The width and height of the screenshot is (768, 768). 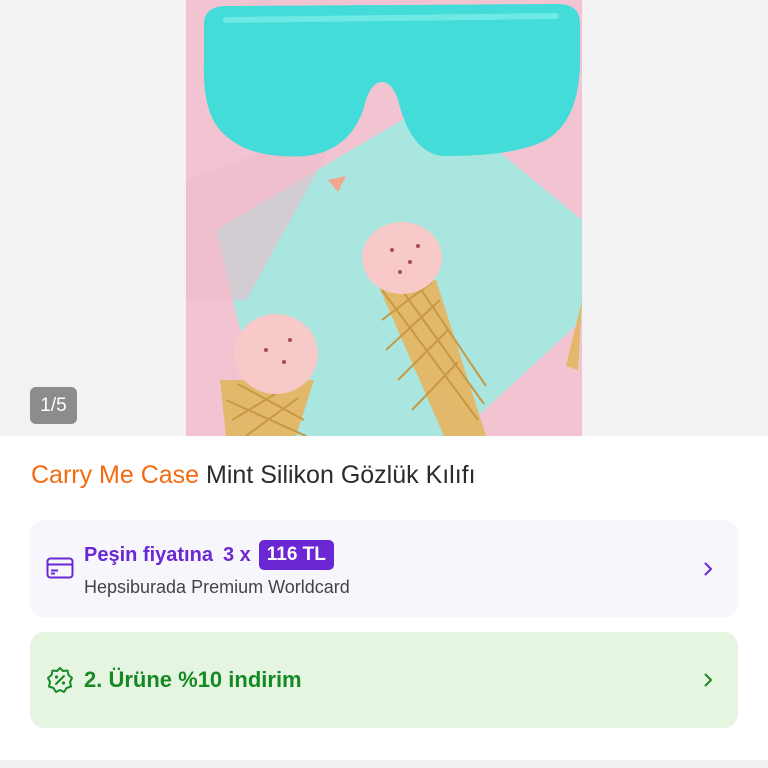 I want to click on image-counter: 1/5, so click(x=53, y=405).